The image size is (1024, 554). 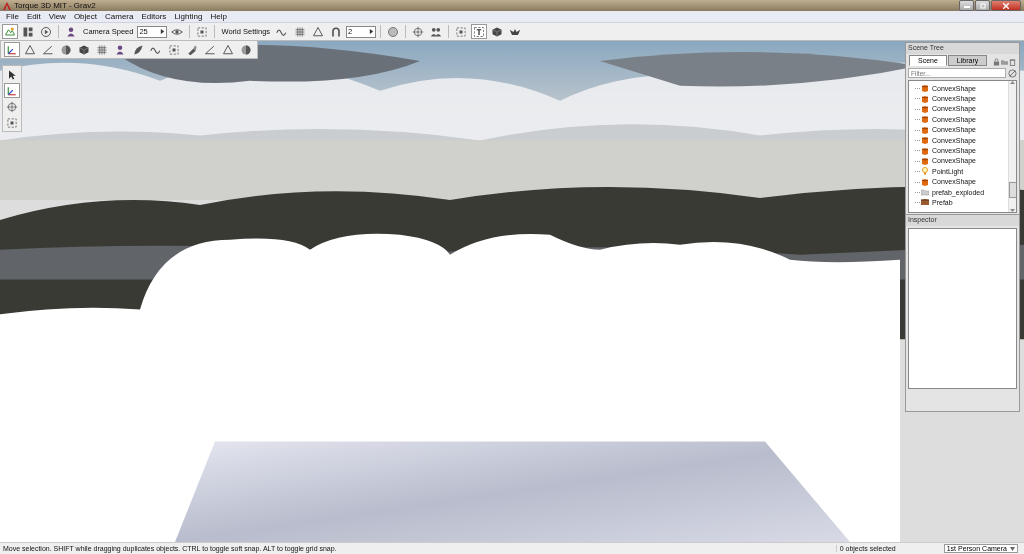 I want to click on restore-button, so click(x=982, y=5).